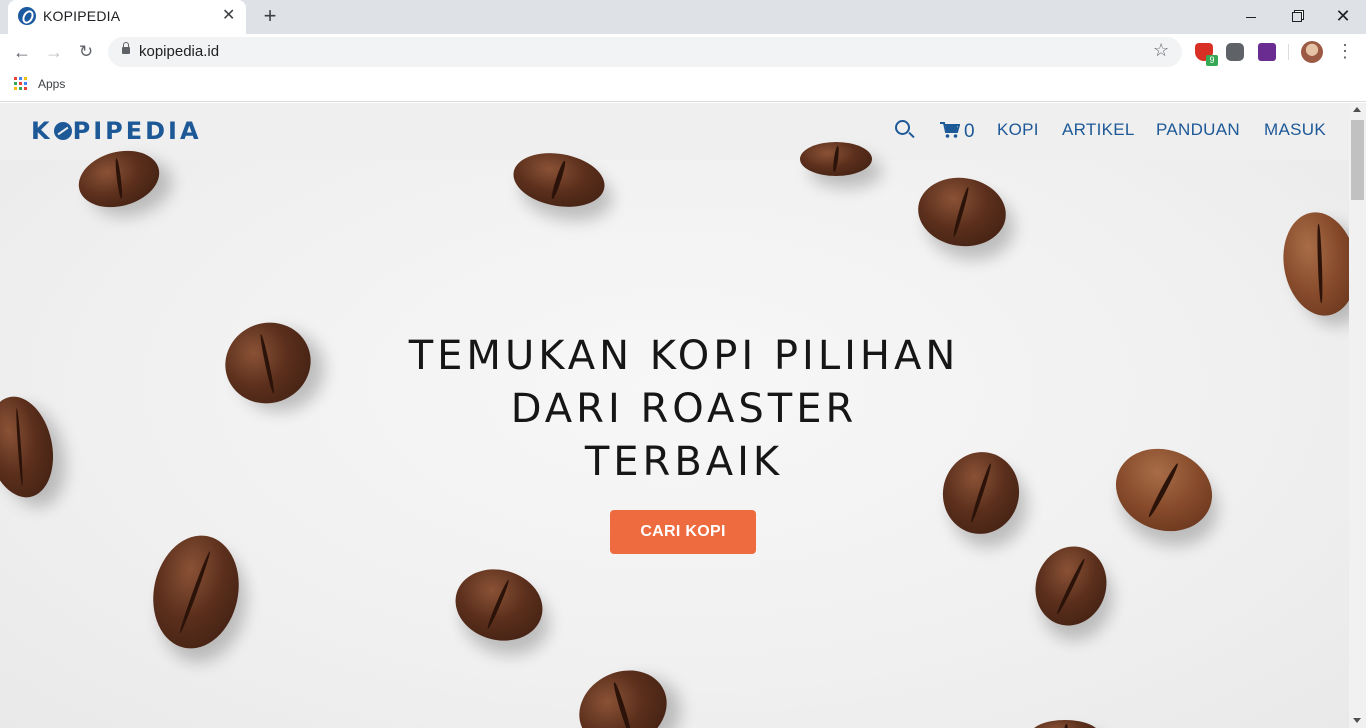 The width and height of the screenshot is (1366, 728). I want to click on bookmarks-bar: Apps, so click(683, 86).